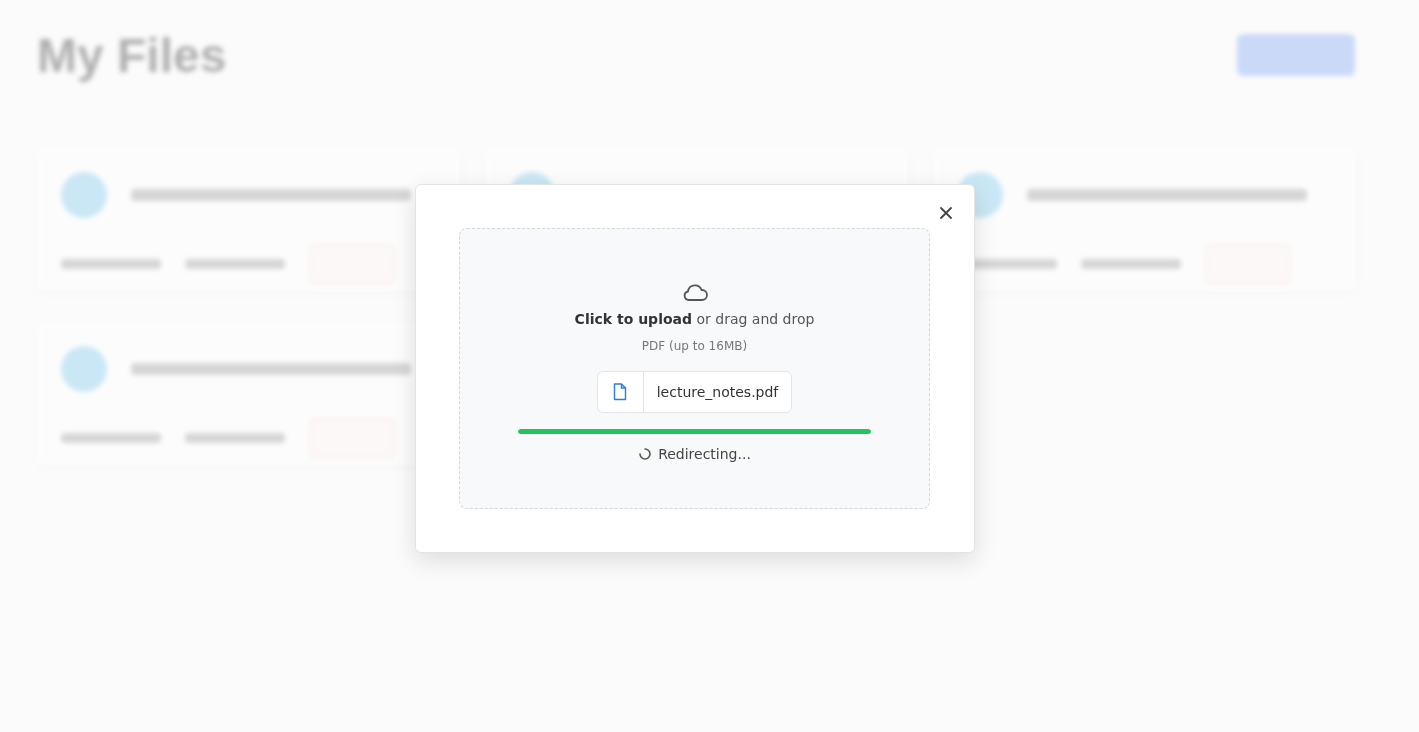 This screenshot has width=1419, height=732. I want to click on document-icon, so click(620, 392).